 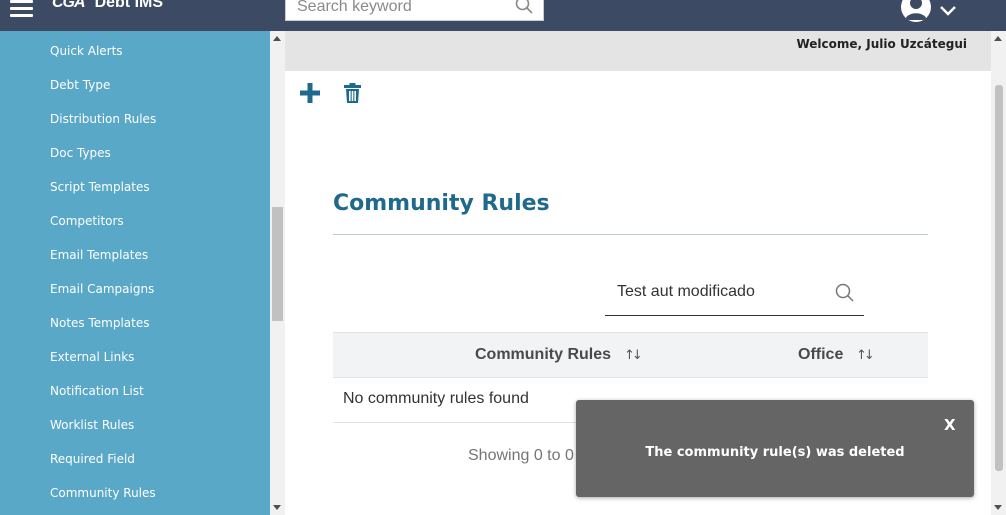 I want to click on toast-close-button: X, so click(x=950, y=425).